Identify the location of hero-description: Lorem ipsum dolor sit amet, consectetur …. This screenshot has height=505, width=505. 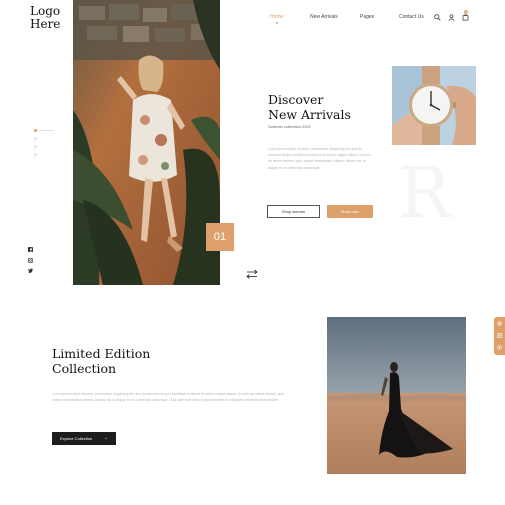
(319, 158).